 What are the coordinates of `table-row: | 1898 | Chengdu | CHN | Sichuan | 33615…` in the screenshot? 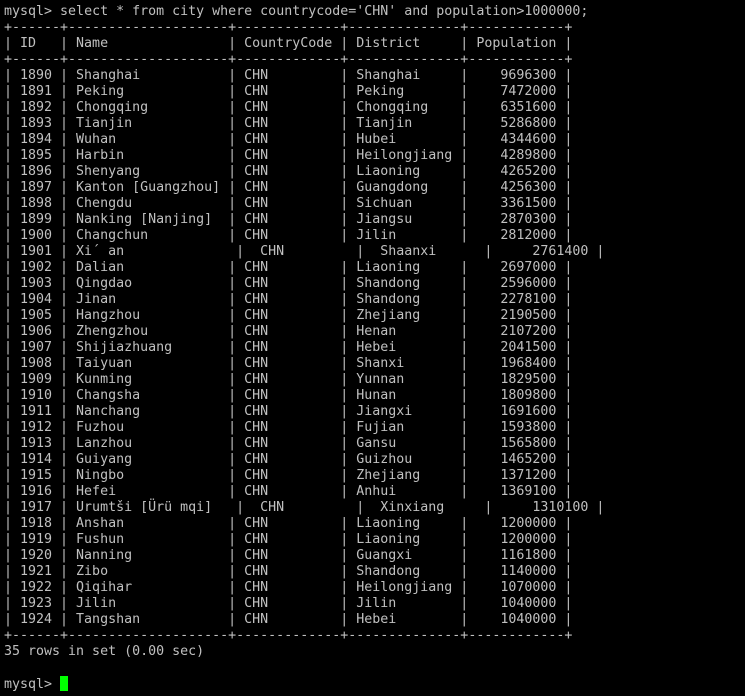 It's located at (288, 203).